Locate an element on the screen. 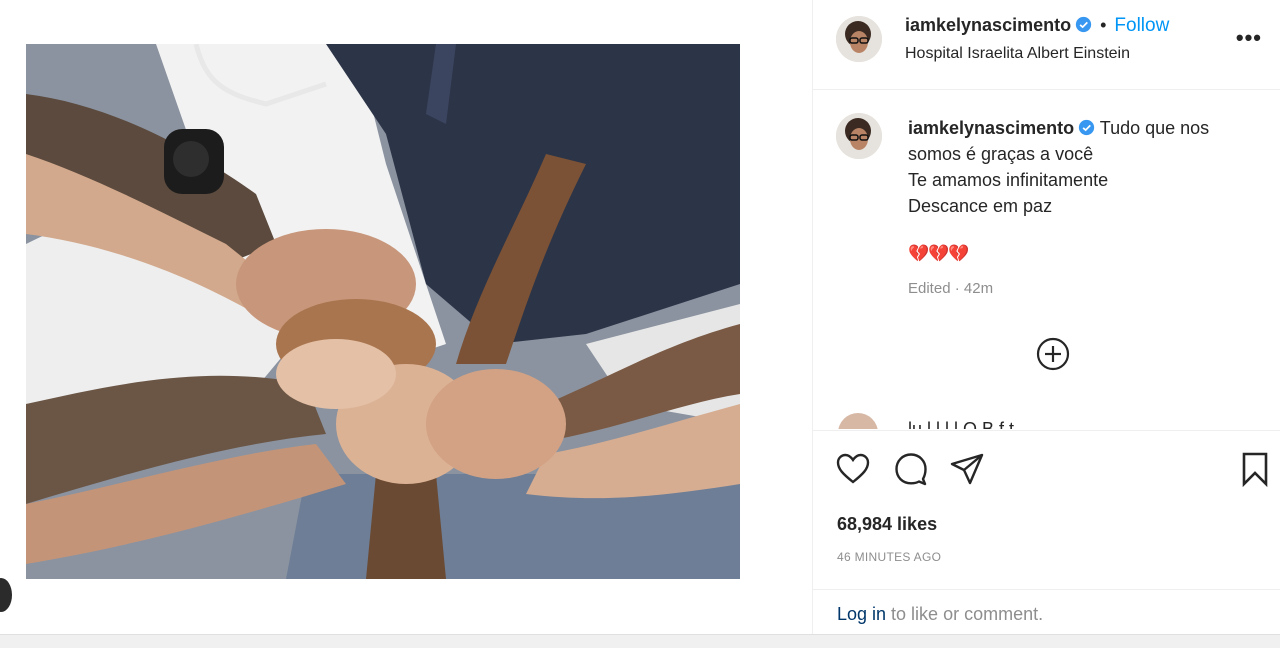 The height and width of the screenshot is (648, 1280). more-options-icon: ••• is located at coordinates (1249, 38).